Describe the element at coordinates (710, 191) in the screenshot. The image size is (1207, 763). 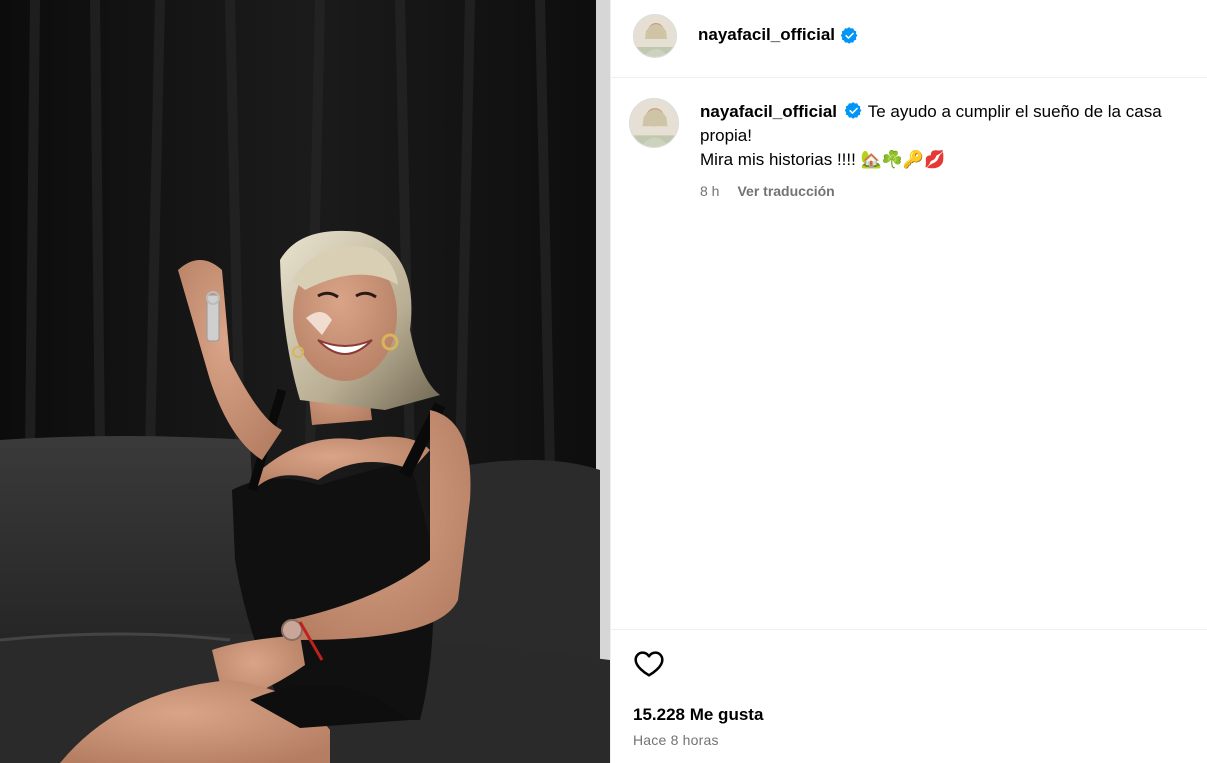
I see `caption-relative-time: 8 h` at that location.